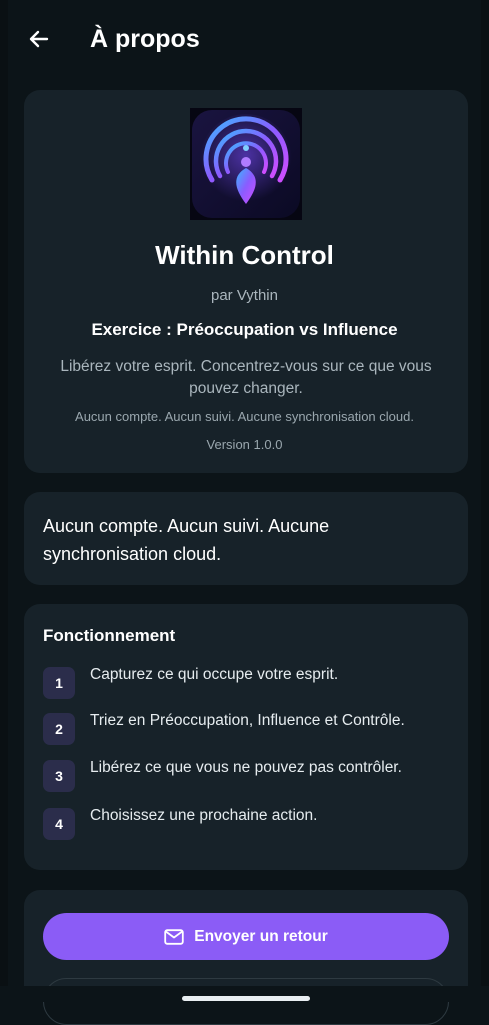 The image size is (489, 1025). What do you see at coordinates (244, 39) in the screenshot?
I see `app-bar: À propos` at bounding box center [244, 39].